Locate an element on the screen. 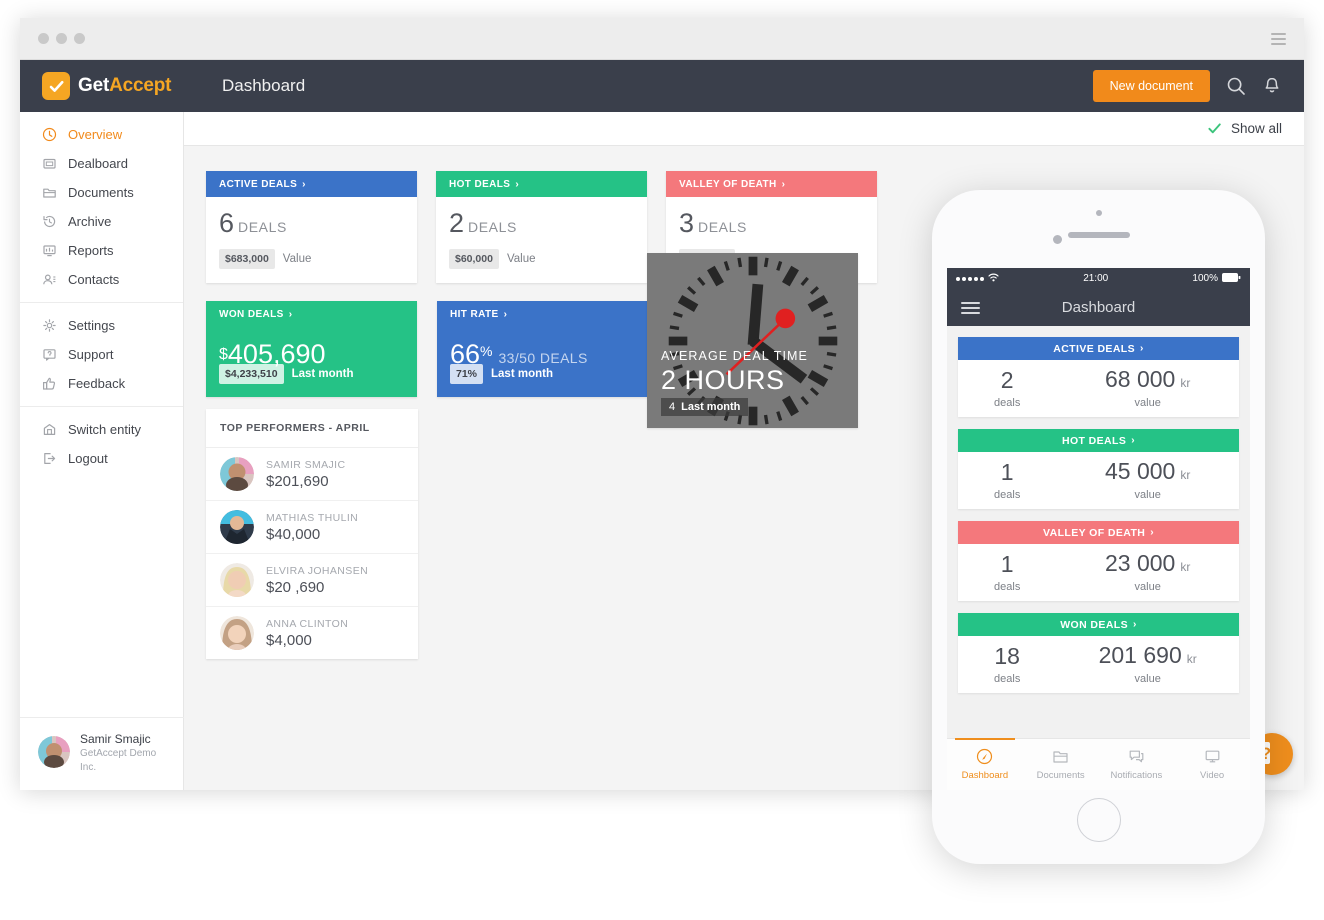 The width and height of the screenshot is (1324, 920). phone-tab-notifications: Notifications is located at coordinates (1137, 764).